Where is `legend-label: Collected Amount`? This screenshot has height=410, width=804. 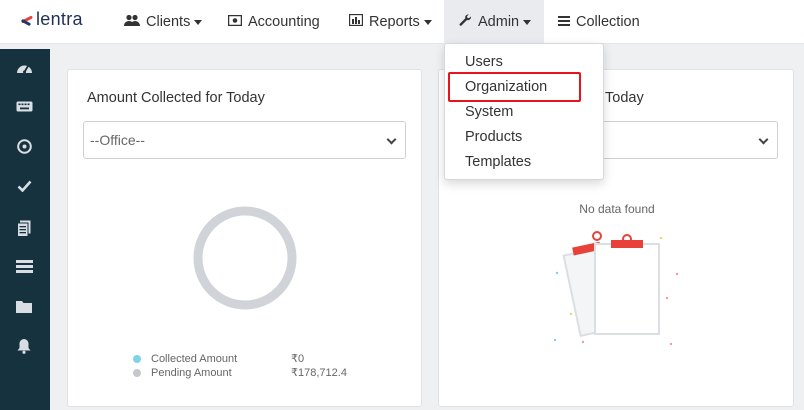
legend-label: Collected Amount is located at coordinates (194, 358).